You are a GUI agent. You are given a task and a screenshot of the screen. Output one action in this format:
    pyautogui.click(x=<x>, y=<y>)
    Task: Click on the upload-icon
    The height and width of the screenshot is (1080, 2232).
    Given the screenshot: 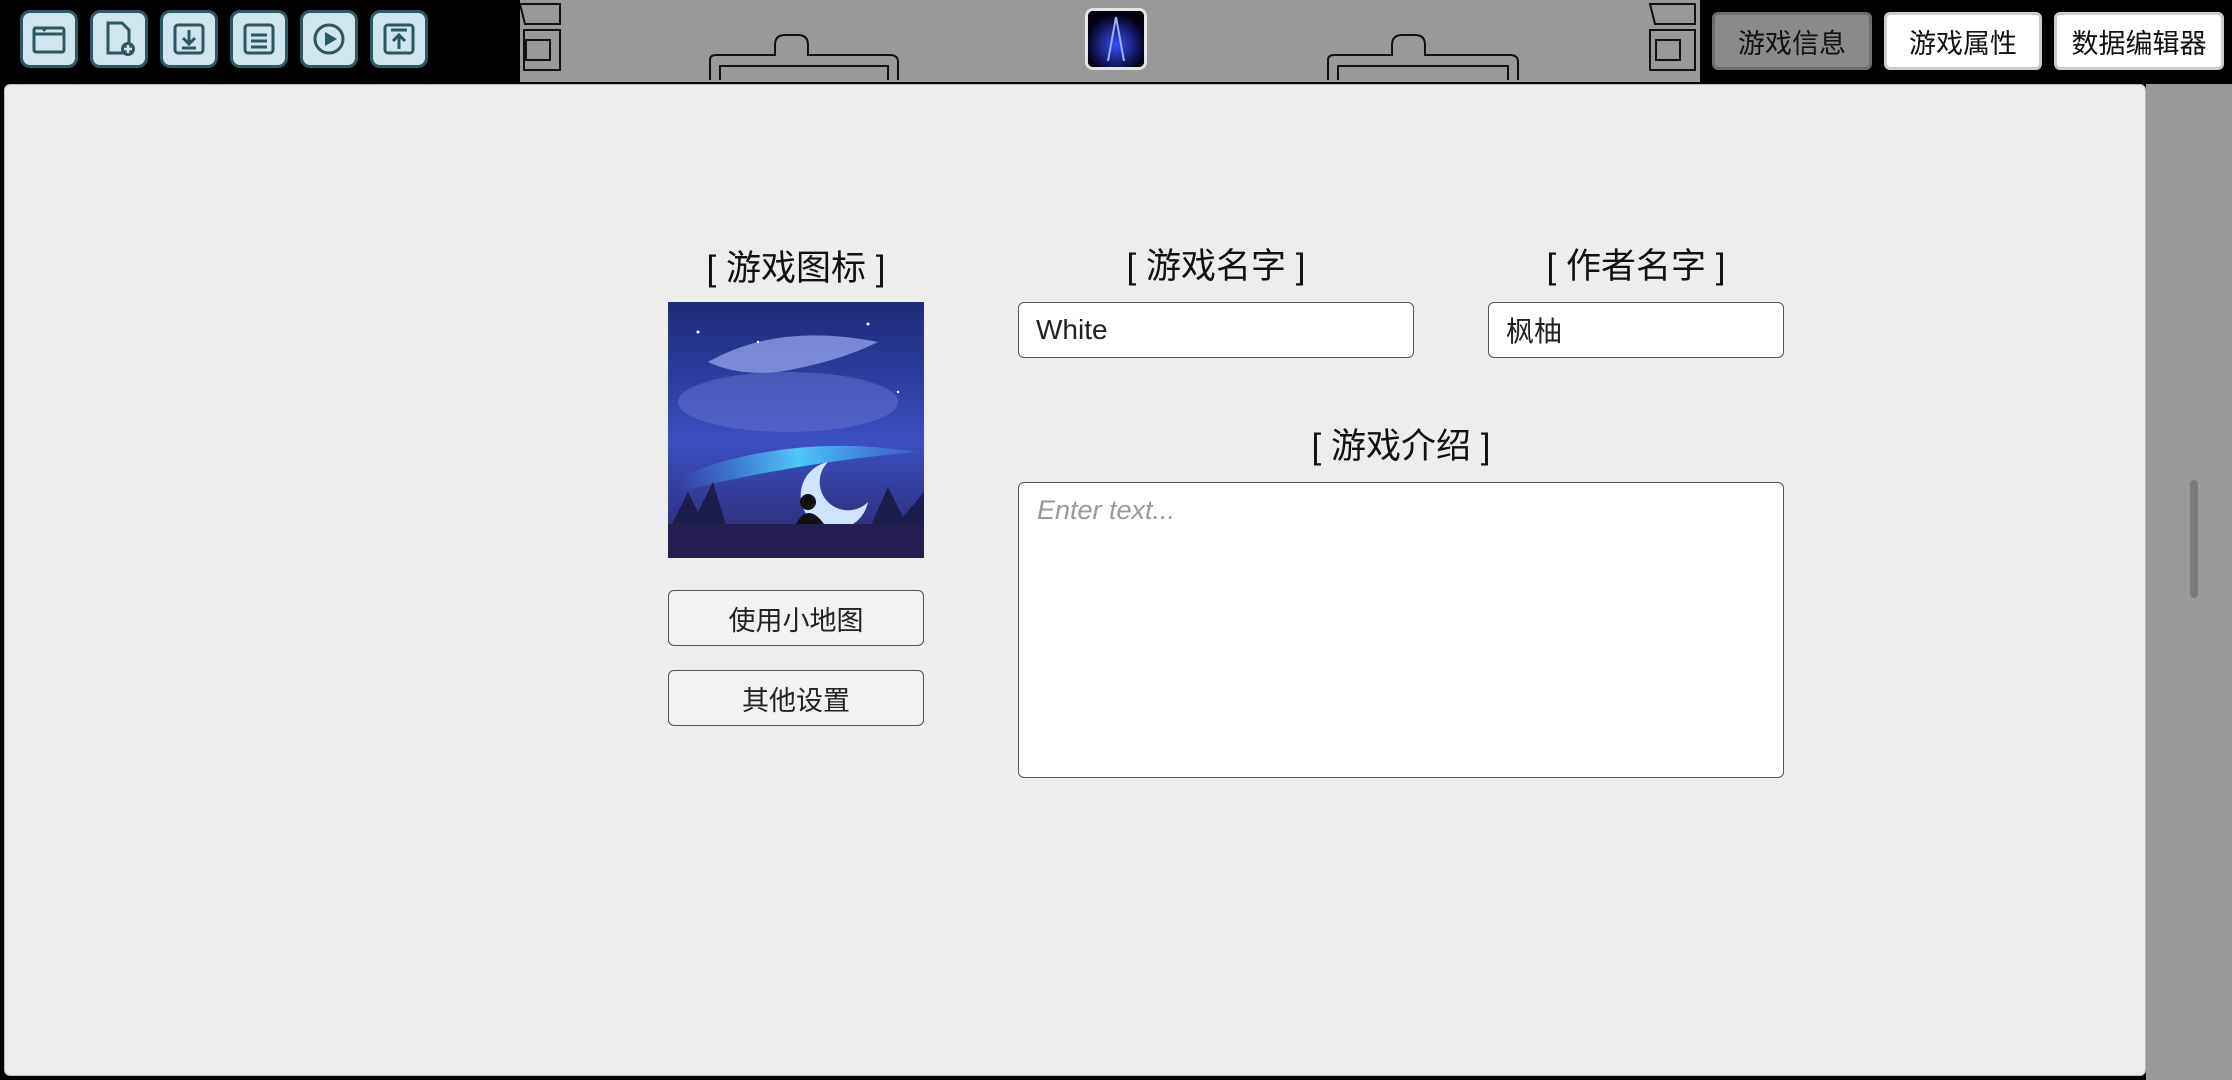 What is the action you would take?
    pyautogui.click(x=399, y=39)
    